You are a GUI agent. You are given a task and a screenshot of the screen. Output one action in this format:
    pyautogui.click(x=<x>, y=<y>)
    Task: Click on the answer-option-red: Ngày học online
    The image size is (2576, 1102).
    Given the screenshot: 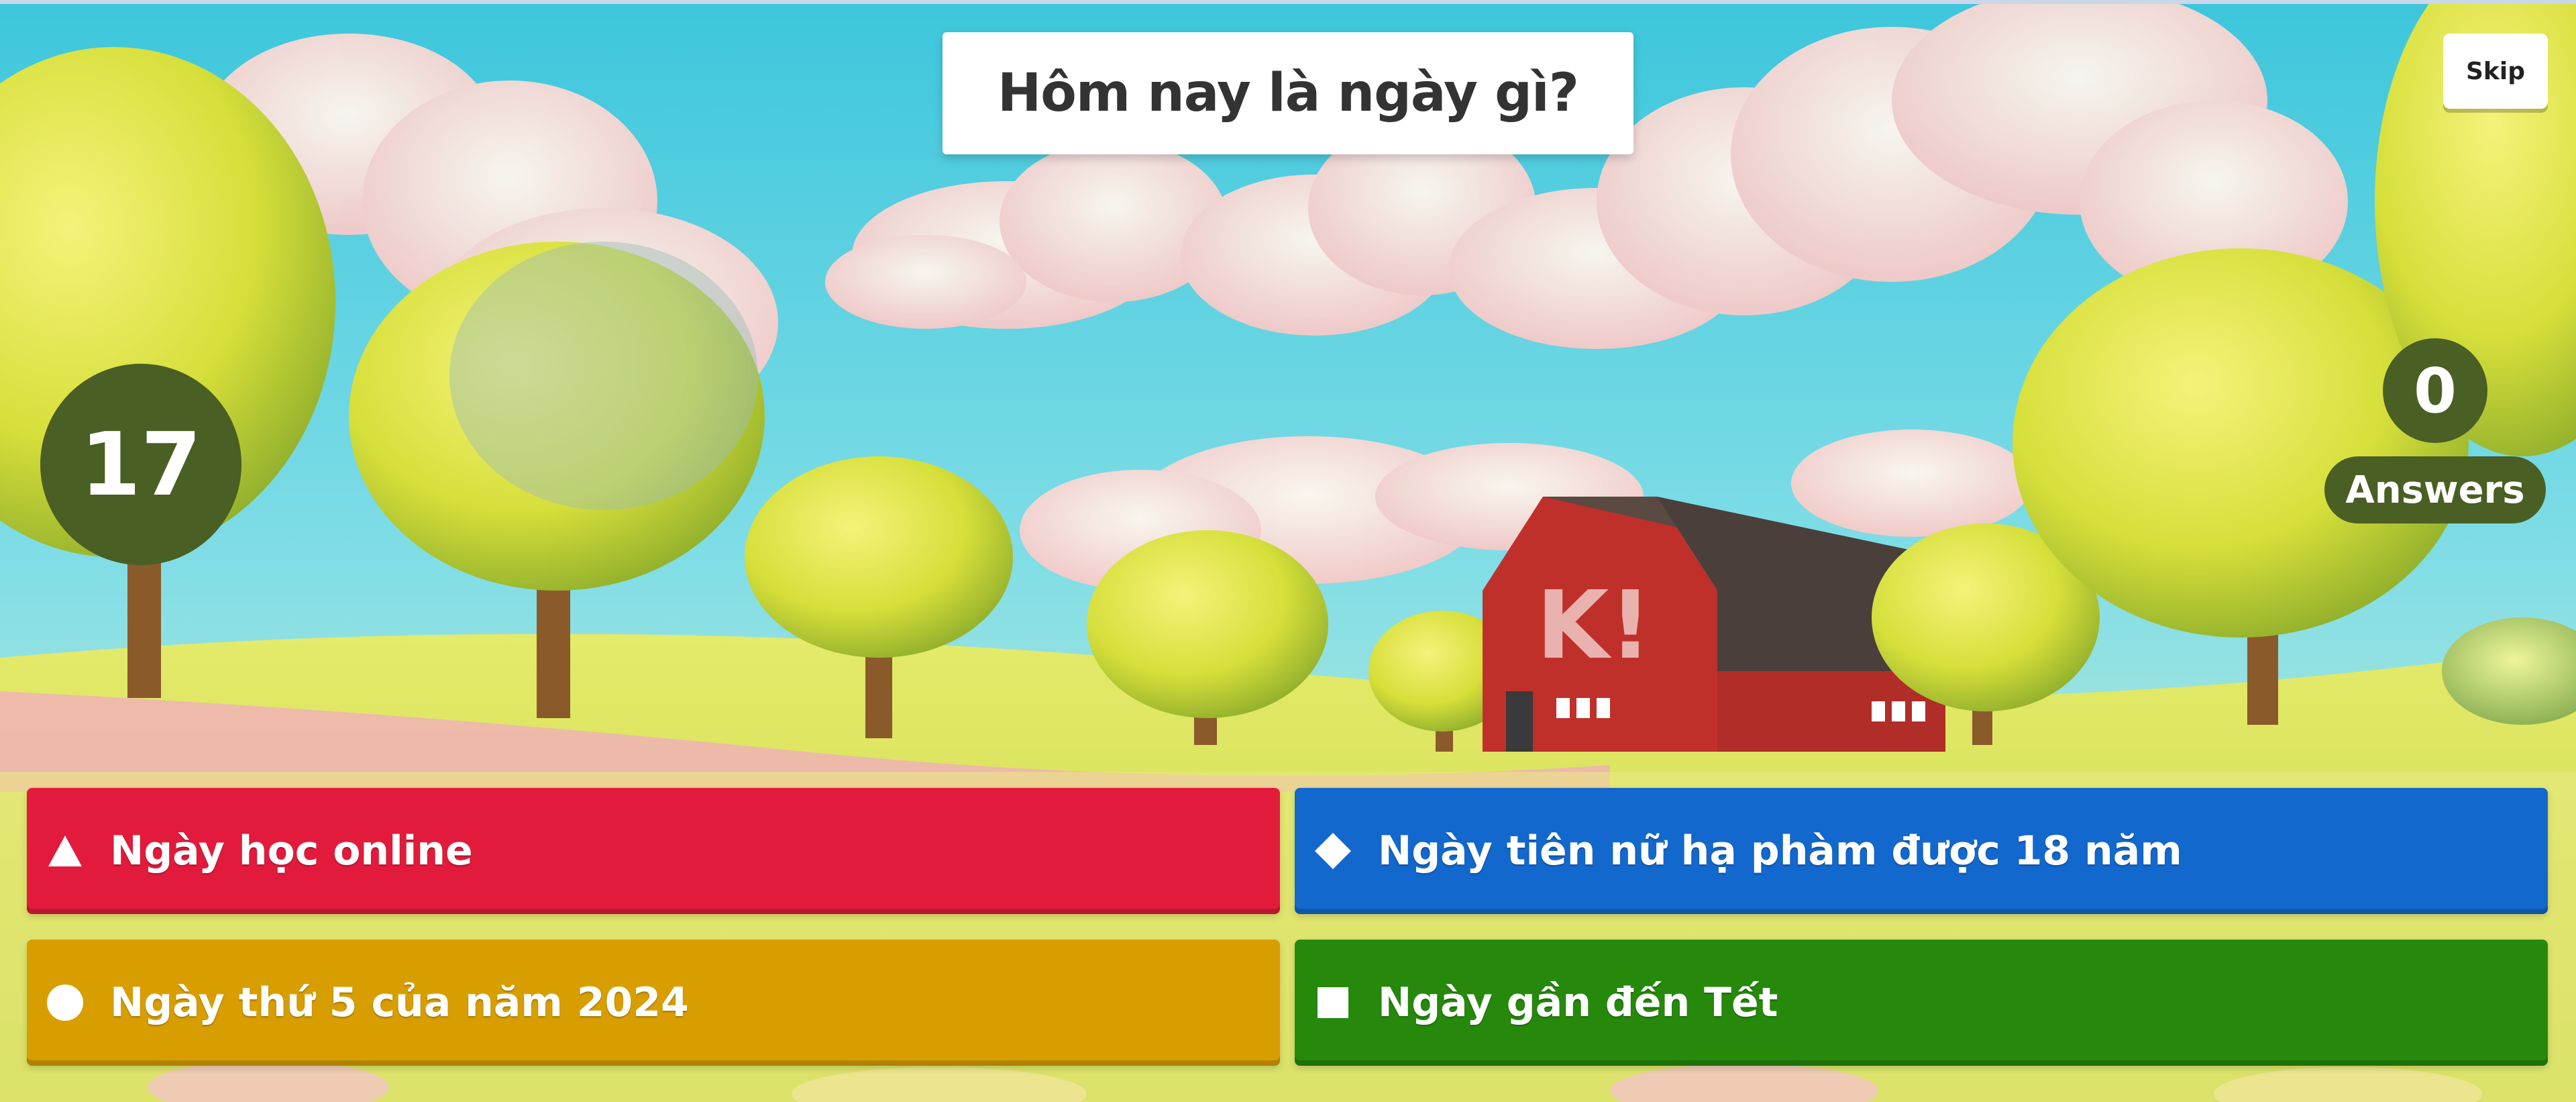 What is the action you would take?
    pyautogui.click(x=653, y=851)
    